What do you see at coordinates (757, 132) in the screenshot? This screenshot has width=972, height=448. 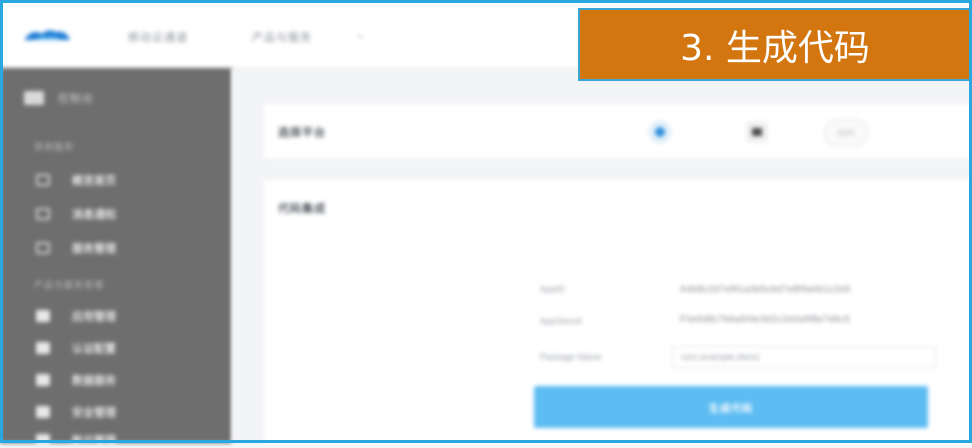 I see `platform-option-icon` at bounding box center [757, 132].